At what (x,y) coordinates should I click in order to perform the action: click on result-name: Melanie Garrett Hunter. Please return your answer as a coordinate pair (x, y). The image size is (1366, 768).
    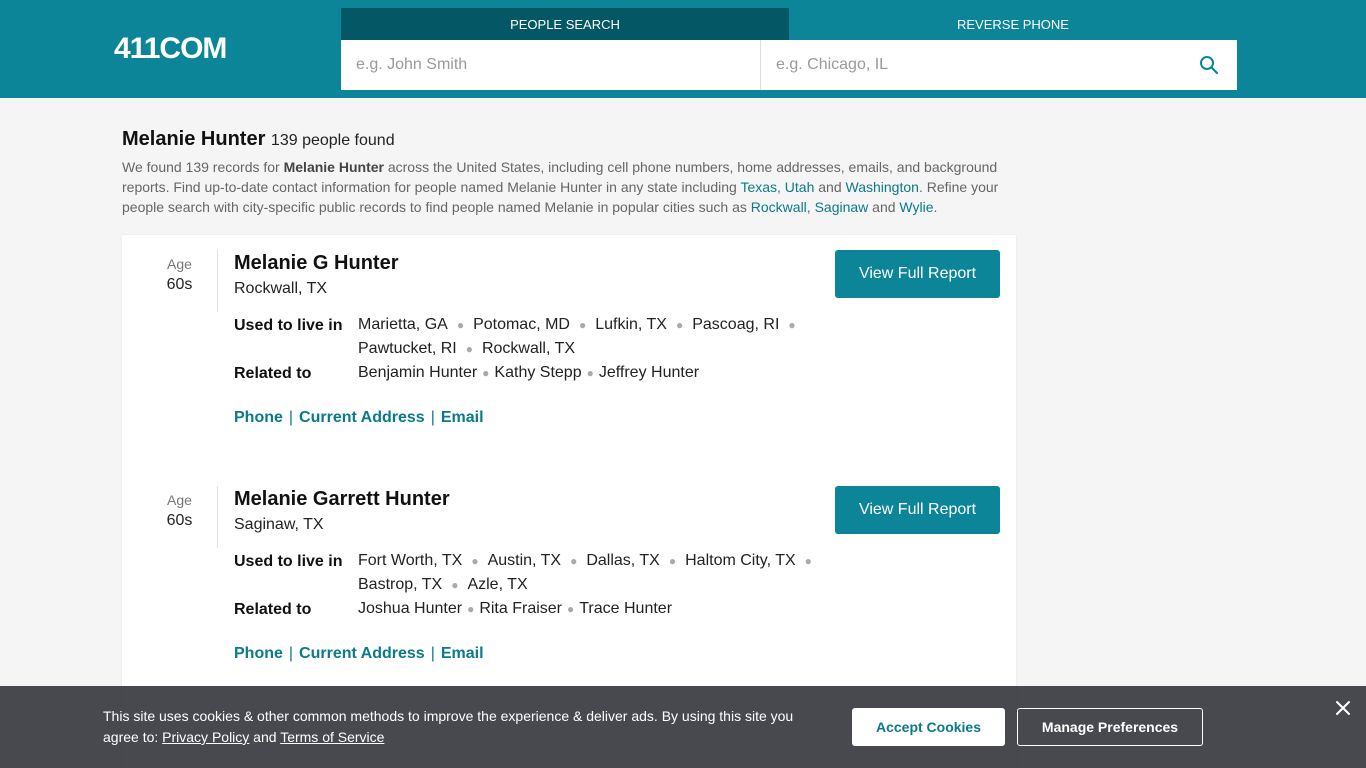
    Looking at the image, I should click on (342, 499).